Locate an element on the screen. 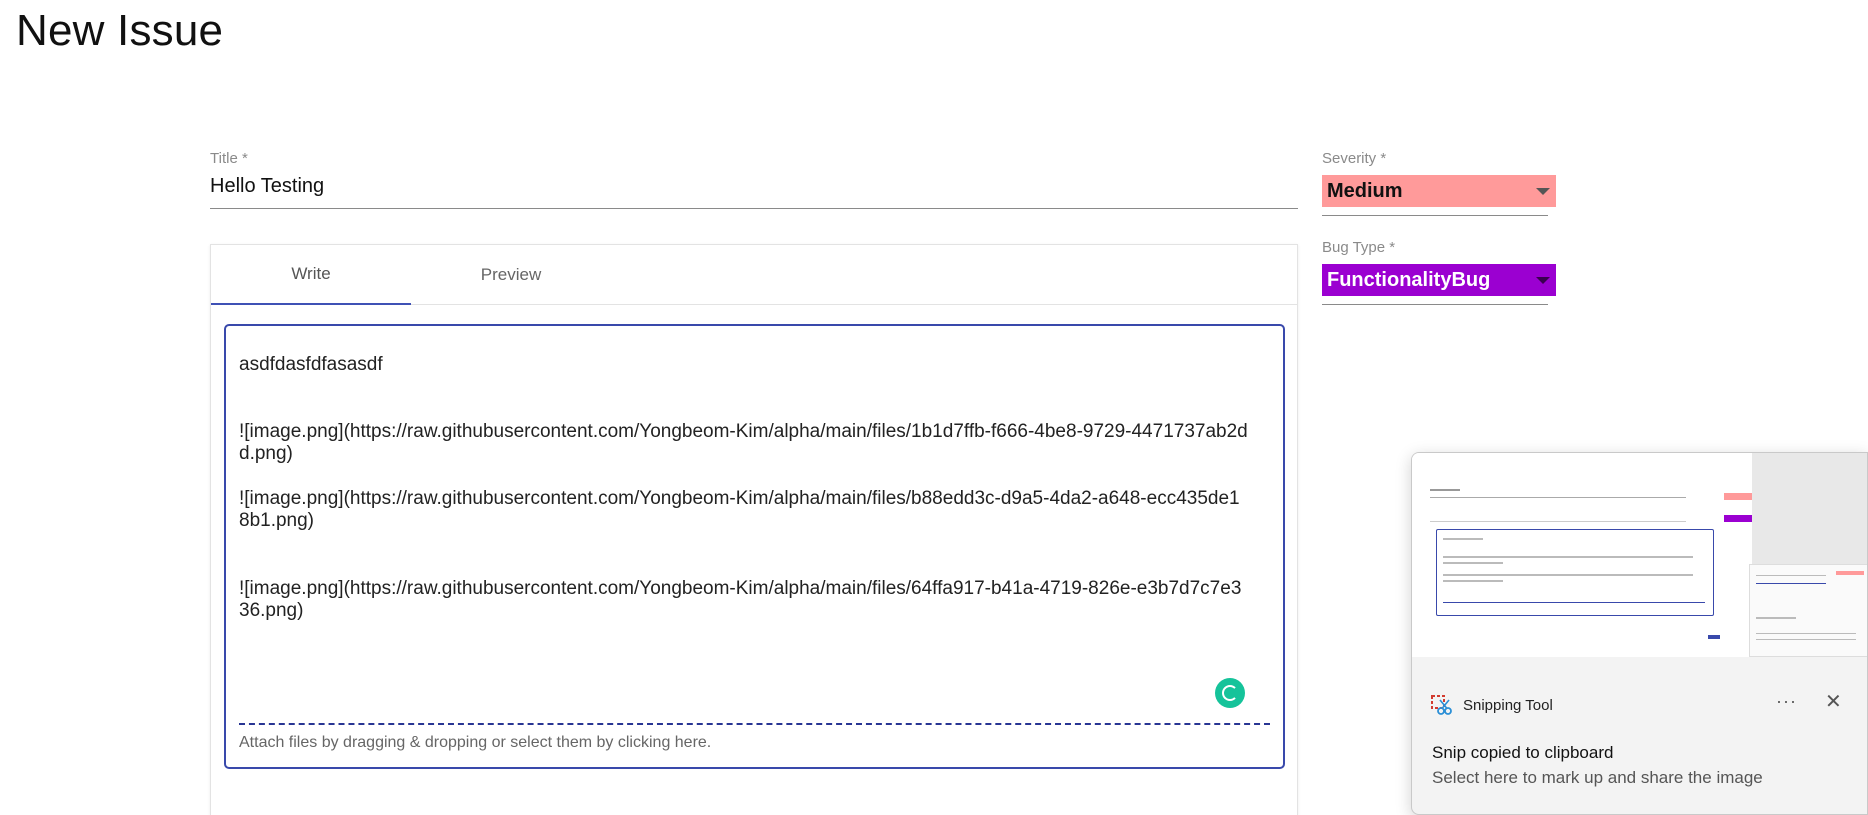 This screenshot has height=815, width=1868. page-title: New Issue is located at coordinates (120, 30).